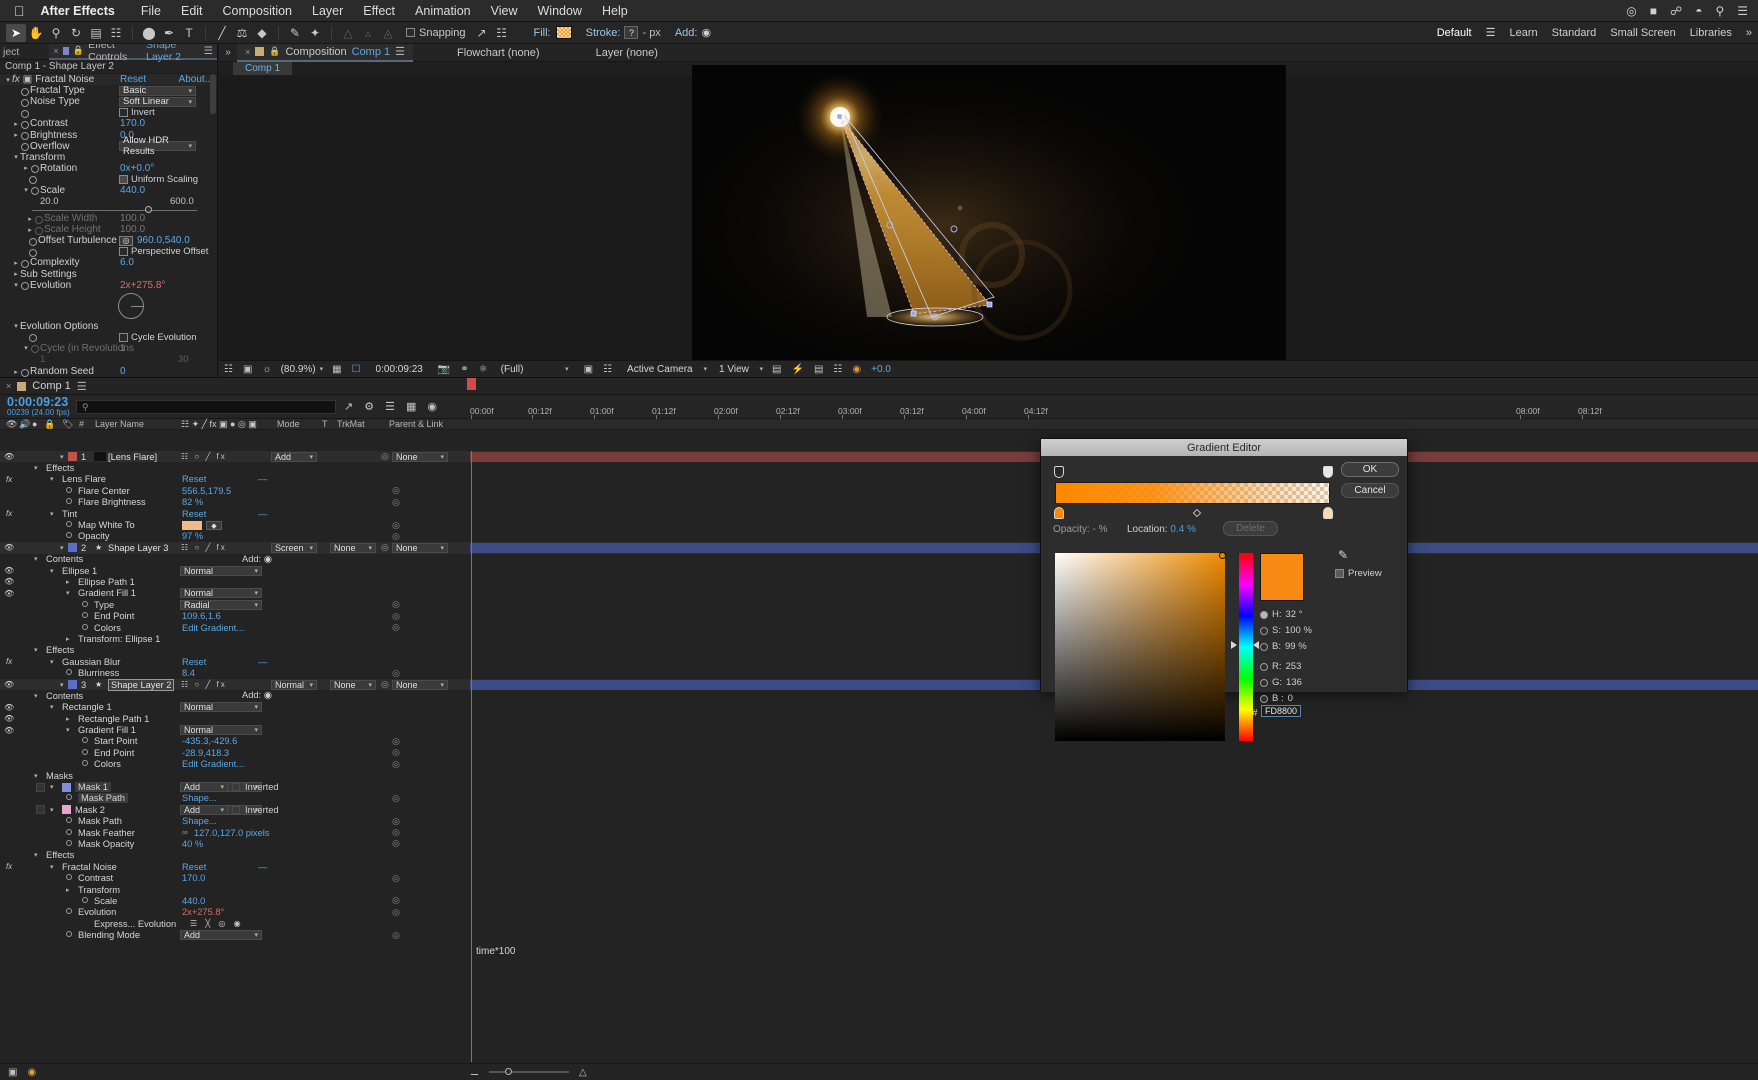 The height and width of the screenshot is (1080, 1758). Describe the element at coordinates (1281, 711) in the screenshot. I see `hex-input: FD8800` at that location.